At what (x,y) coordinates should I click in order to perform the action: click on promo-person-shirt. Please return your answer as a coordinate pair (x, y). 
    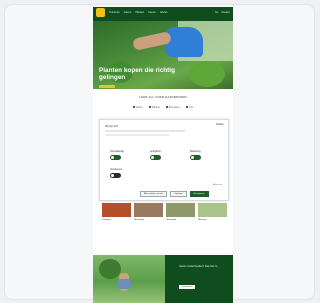
    Looking at the image, I should click on (124, 284).